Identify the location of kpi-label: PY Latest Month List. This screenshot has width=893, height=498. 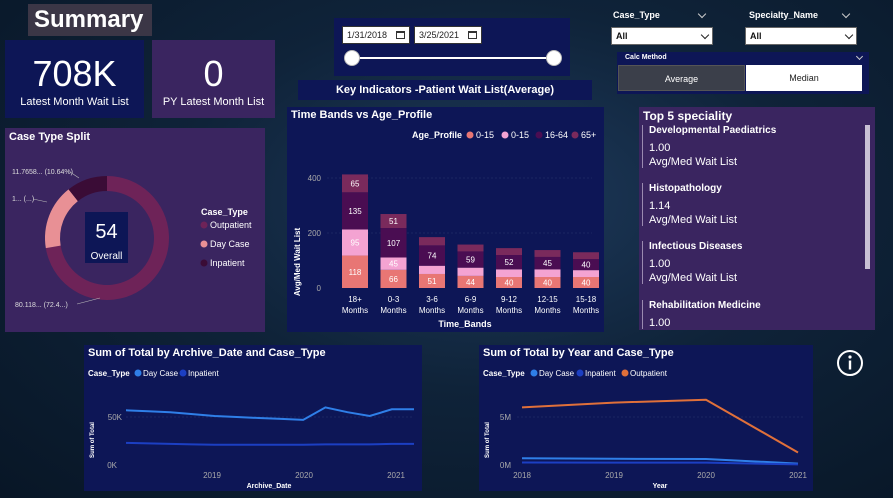
(213, 102).